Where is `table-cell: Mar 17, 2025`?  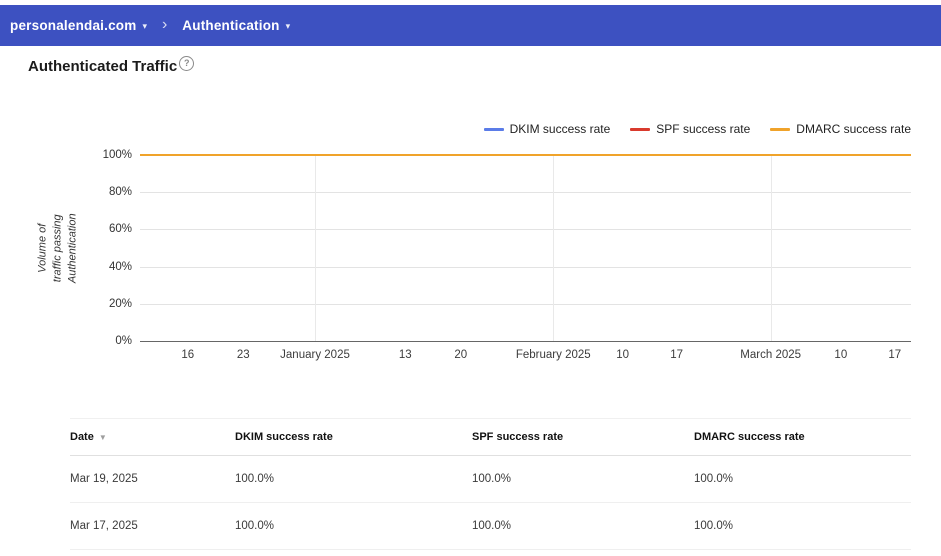
table-cell: Mar 17, 2025 is located at coordinates (104, 526).